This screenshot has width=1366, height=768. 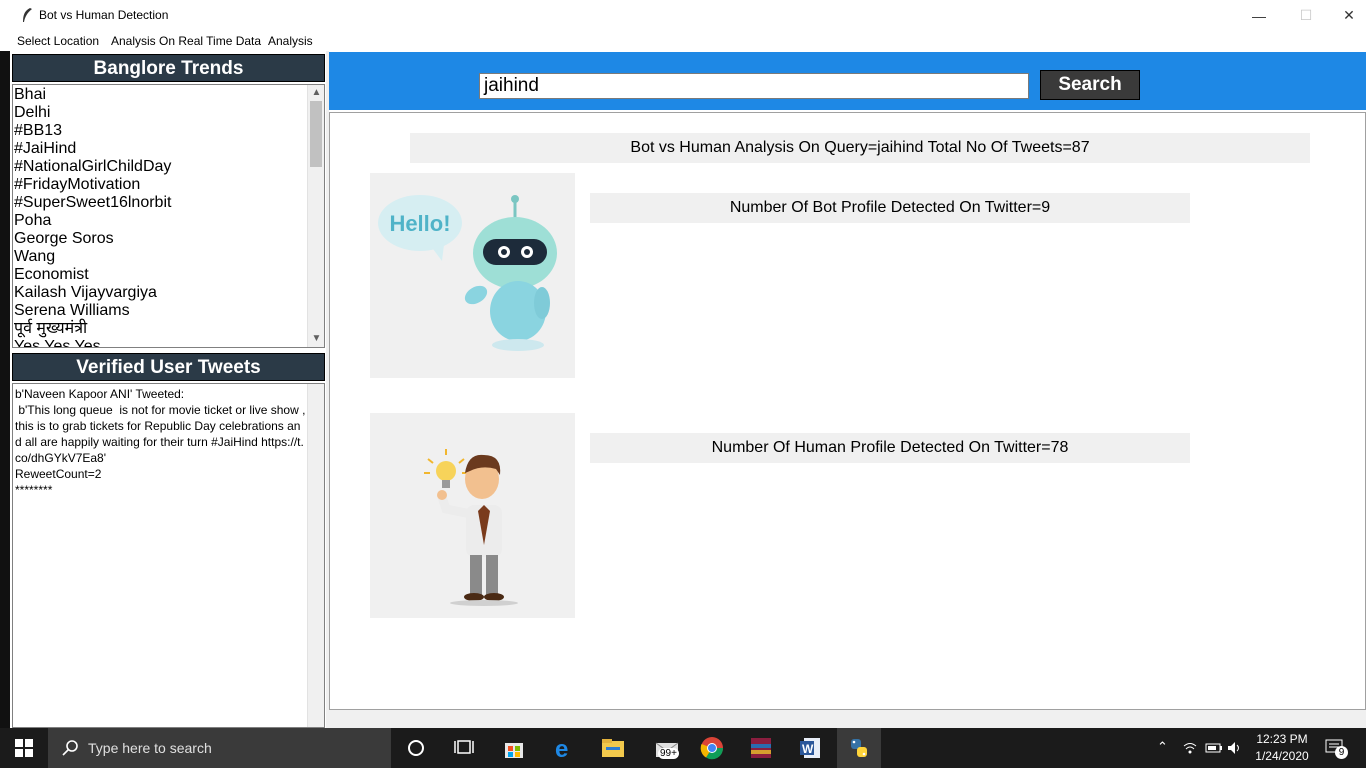 What do you see at coordinates (316, 134) in the screenshot?
I see `scroll-thumb` at bounding box center [316, 134].